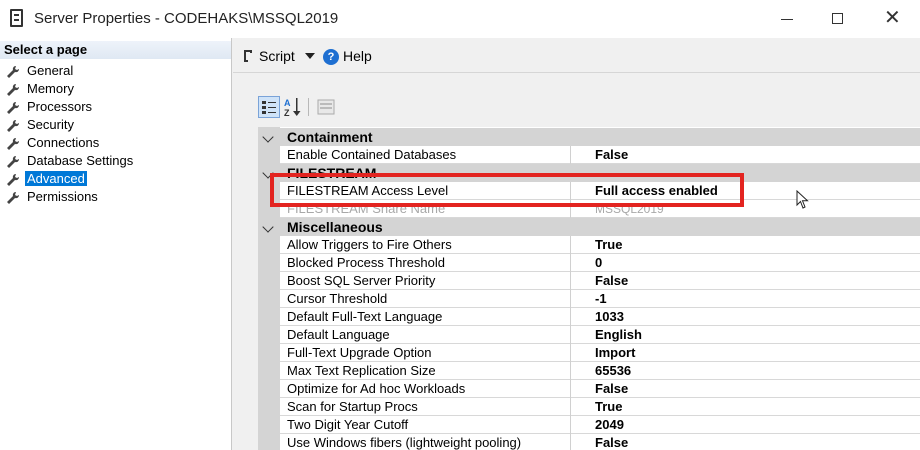  Describe the element at coordinates (591, 137) in the screenshot. I see `category-containment: Containment` at that location.